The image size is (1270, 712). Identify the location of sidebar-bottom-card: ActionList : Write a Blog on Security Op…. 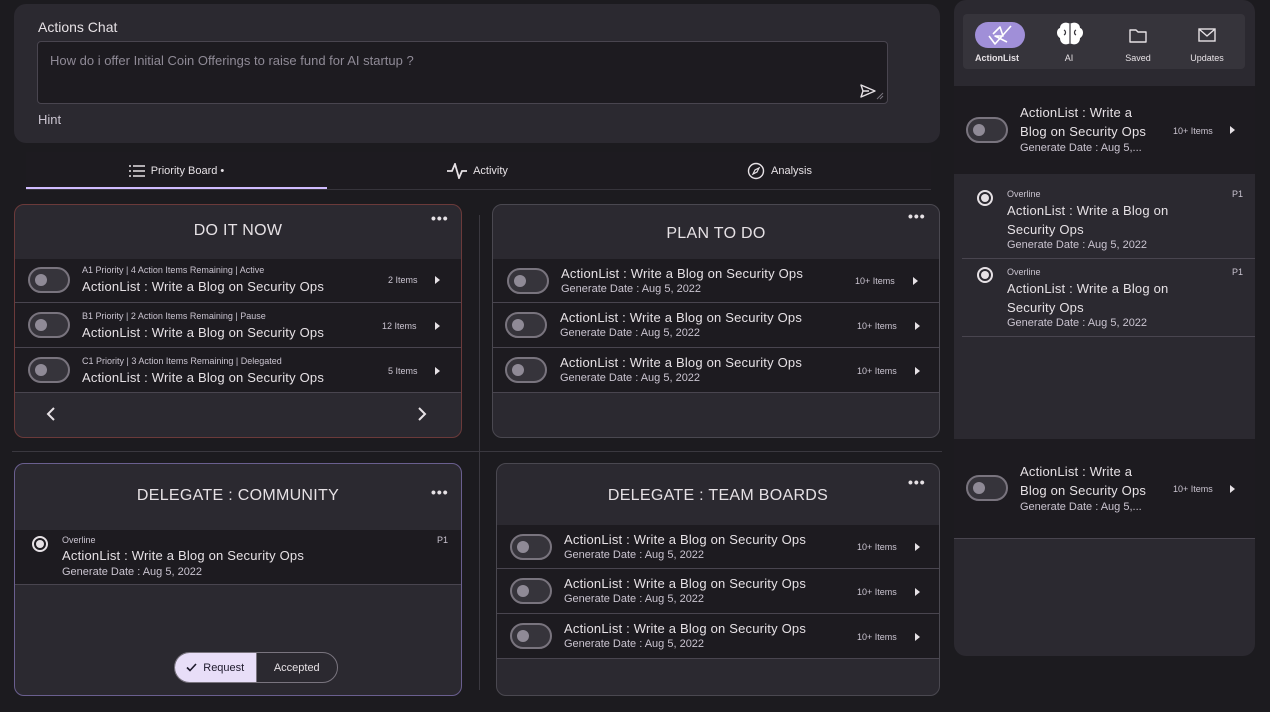
(1104, 489).